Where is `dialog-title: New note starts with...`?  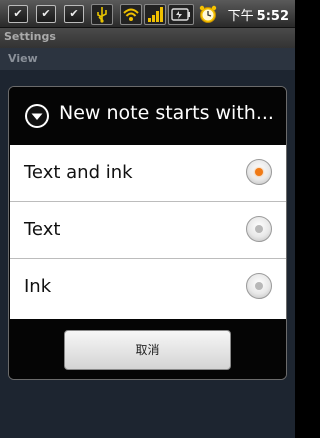
dialog-title: New note starts with... is located at coordinates (166, 113).